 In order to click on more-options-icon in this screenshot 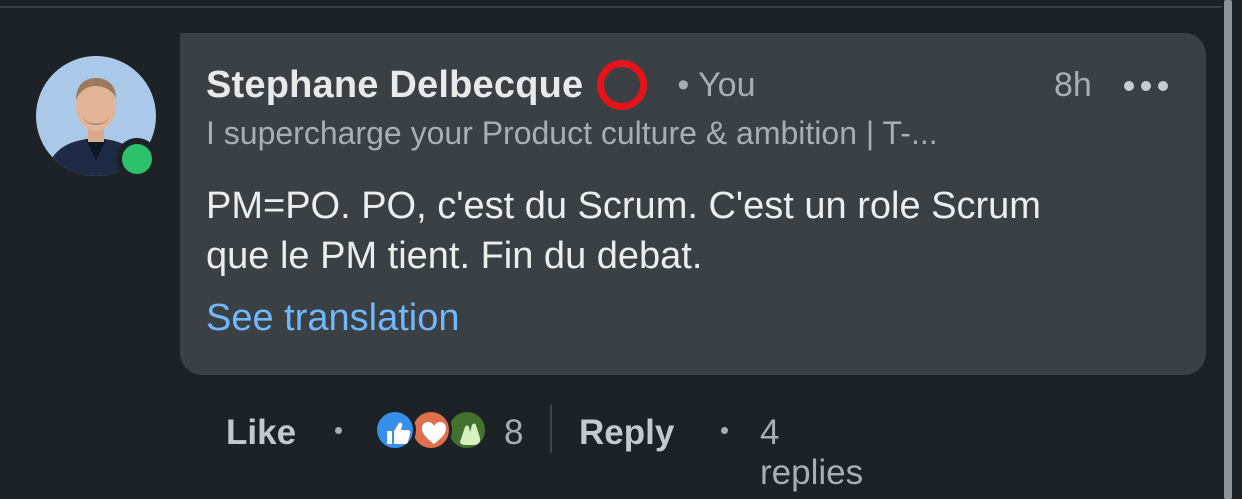, I will do `click(1146, 86)`.